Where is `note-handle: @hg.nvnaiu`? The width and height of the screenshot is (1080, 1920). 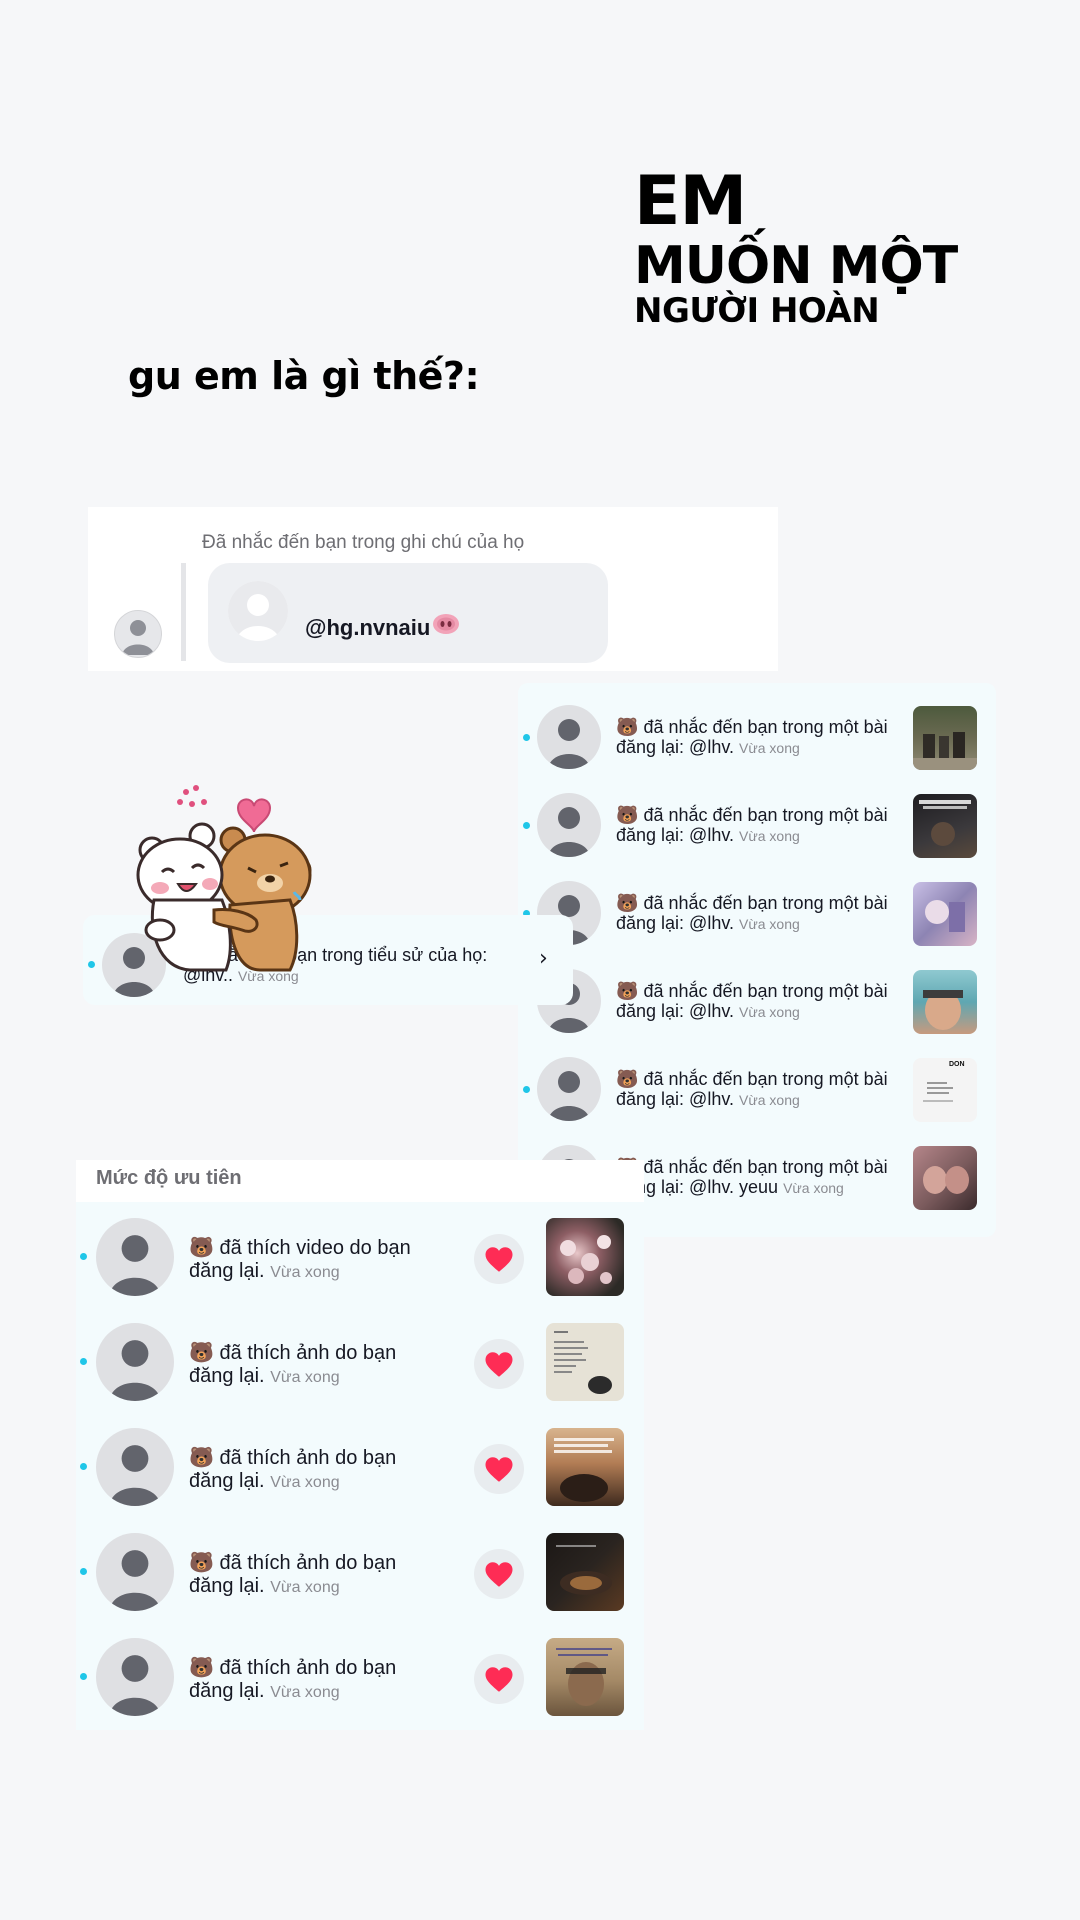
note-handle: @hg.nvnaiu is located at coordinates (368, 627).